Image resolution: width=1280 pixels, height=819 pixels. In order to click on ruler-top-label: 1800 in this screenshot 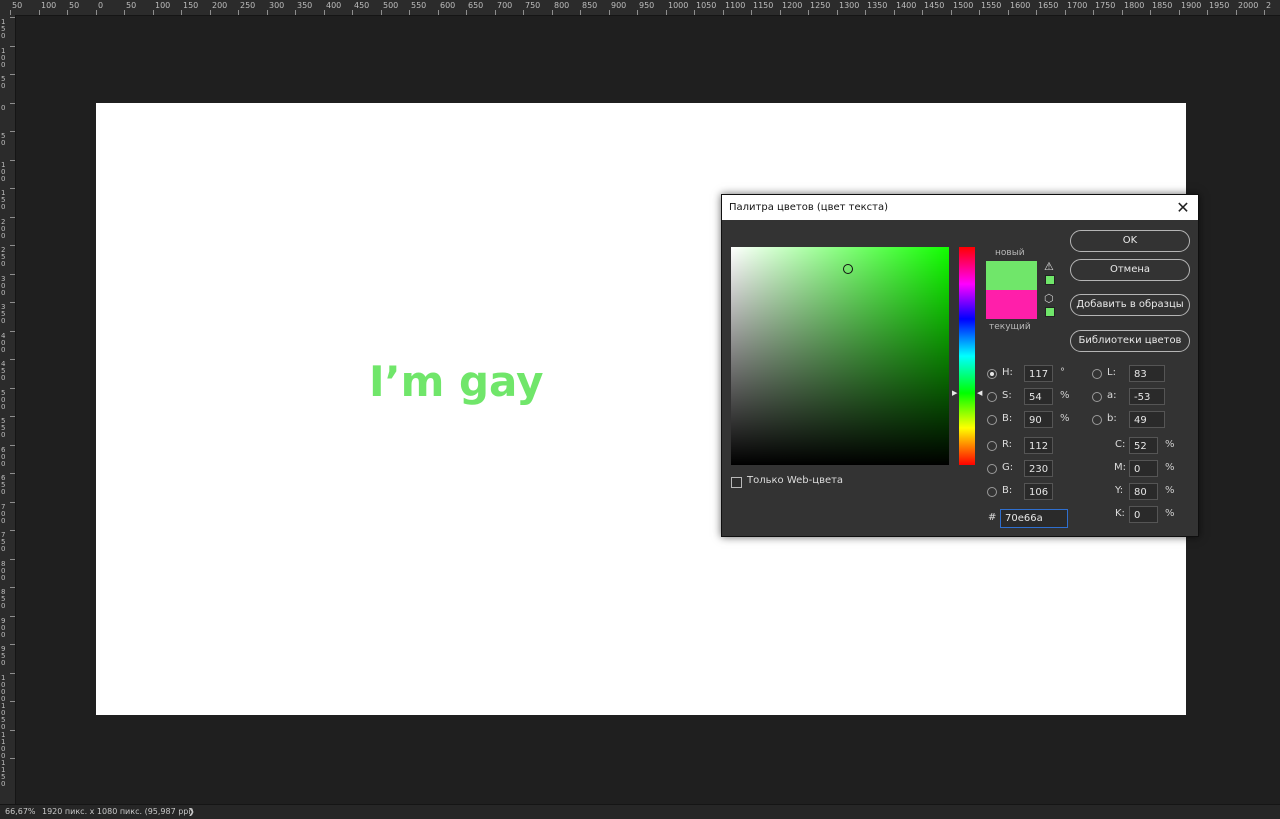, I will do `click(1134, 5)`.